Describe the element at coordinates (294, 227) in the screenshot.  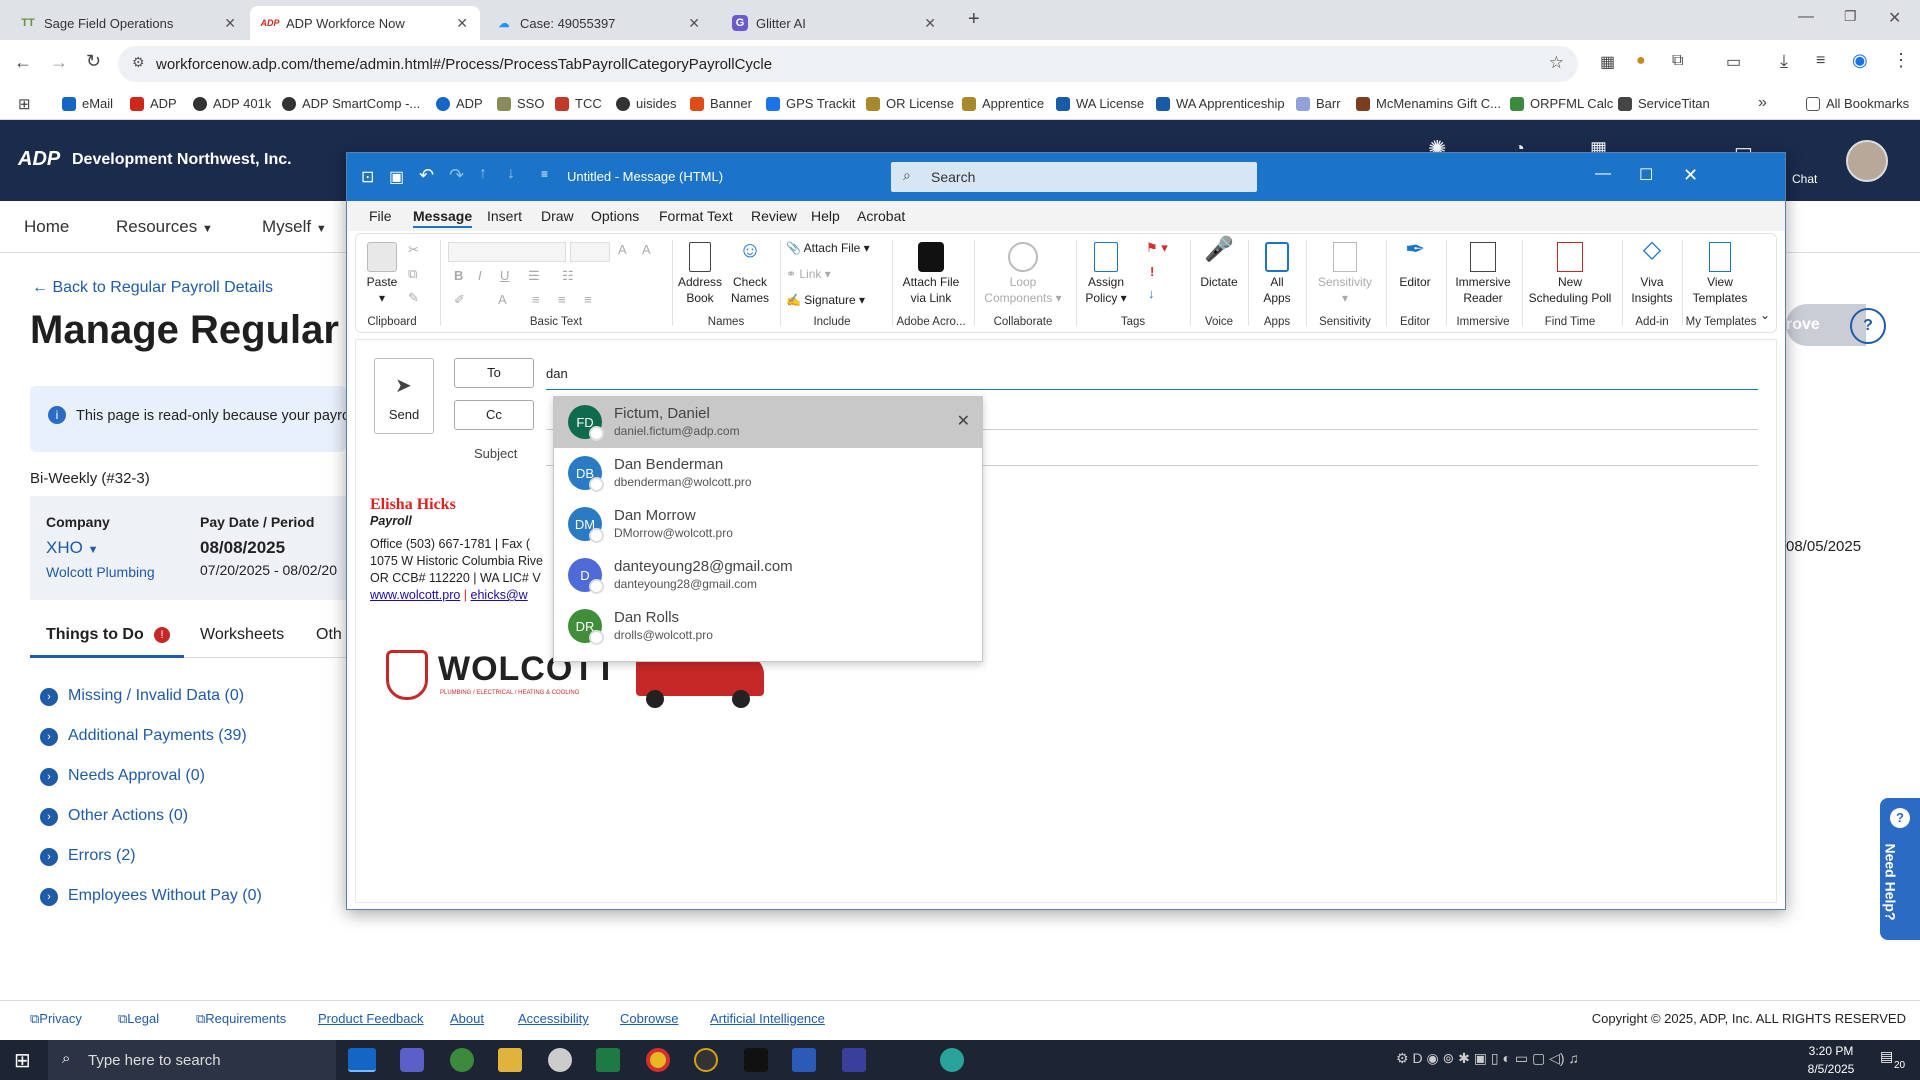
I see `nav-myself: Myself ▼` at that location.